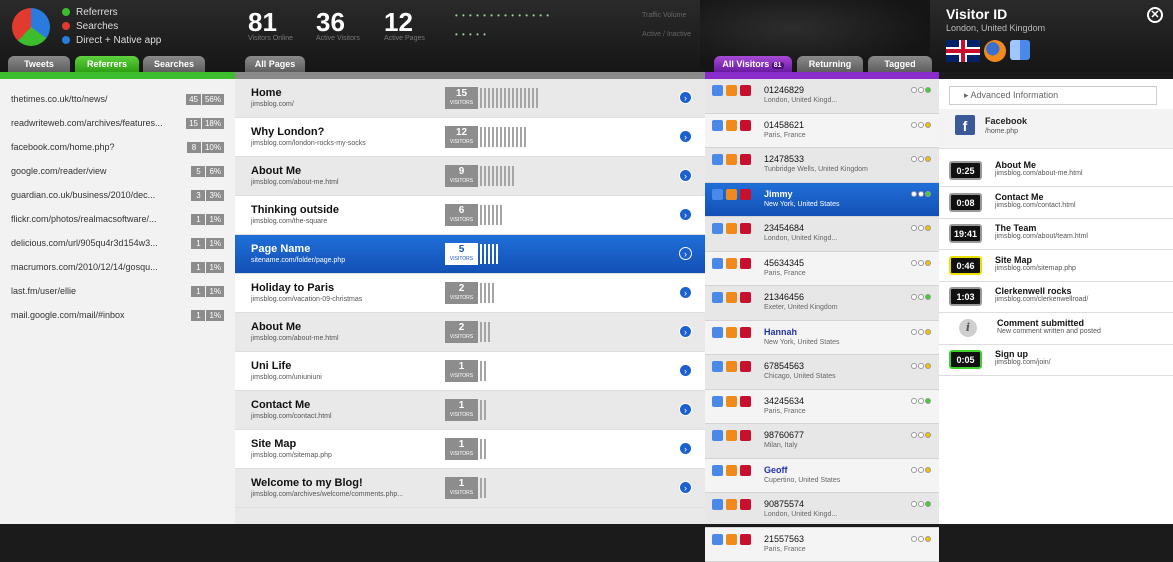  I want to click on visitor-row: HannahNew York, United States, so click(822, 338).